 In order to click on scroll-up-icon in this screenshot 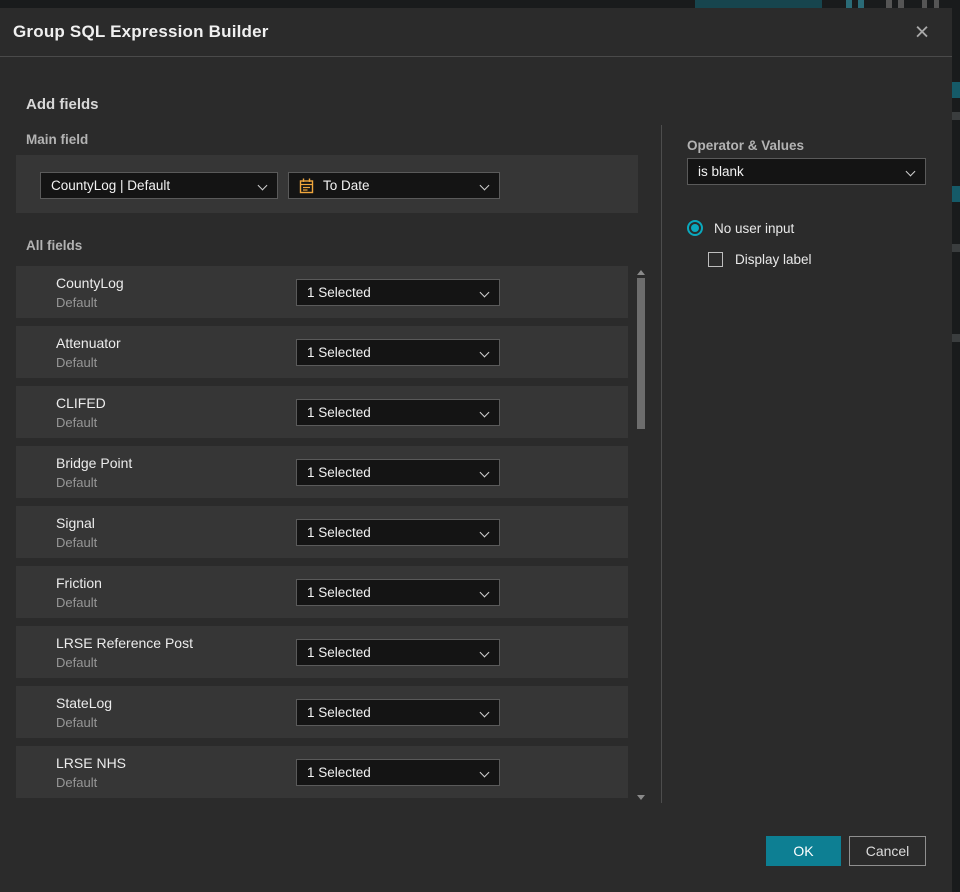, I will do `click(641, 272)`.